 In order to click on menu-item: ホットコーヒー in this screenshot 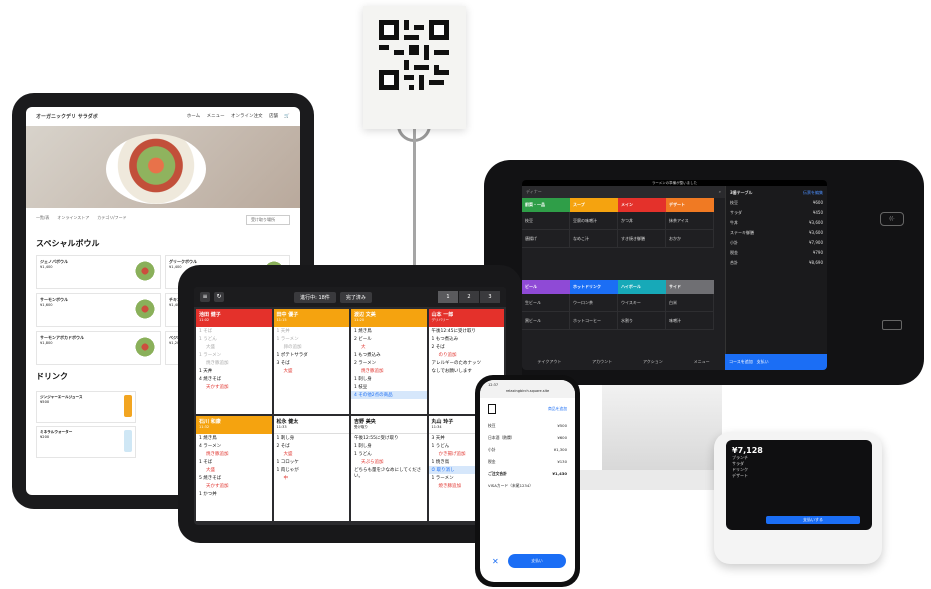, I will do `click(594, 321)`.